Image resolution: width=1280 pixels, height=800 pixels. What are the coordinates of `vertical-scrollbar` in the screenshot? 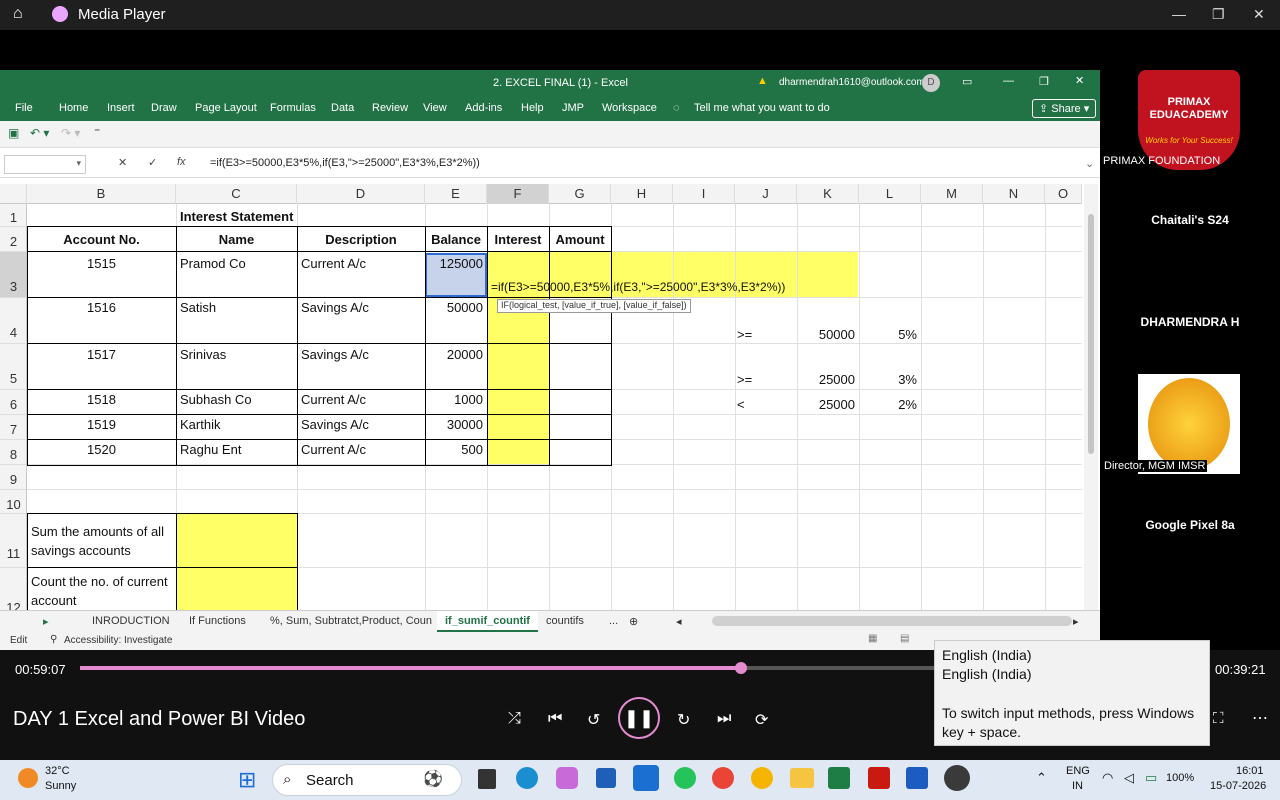 It's located at (1091, 397).